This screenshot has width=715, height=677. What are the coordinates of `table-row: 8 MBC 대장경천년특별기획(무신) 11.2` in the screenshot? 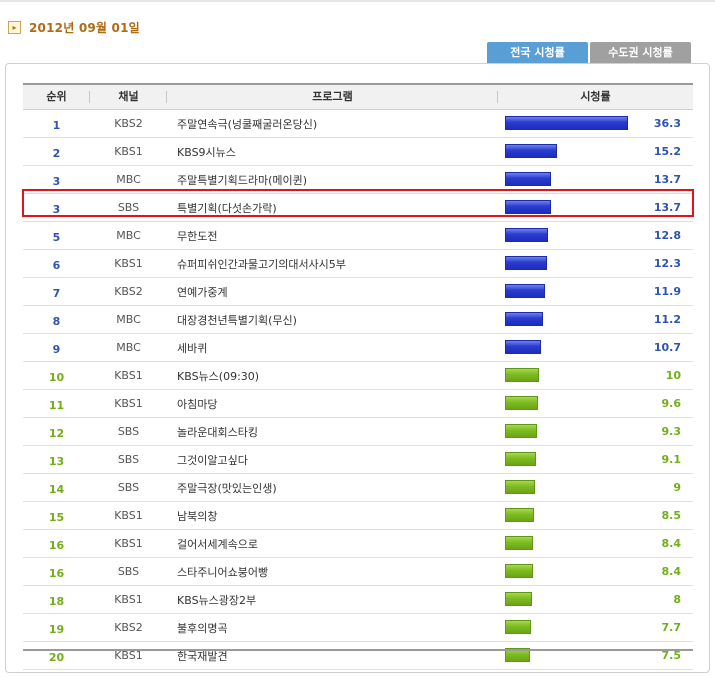 It's located at (358, 320).